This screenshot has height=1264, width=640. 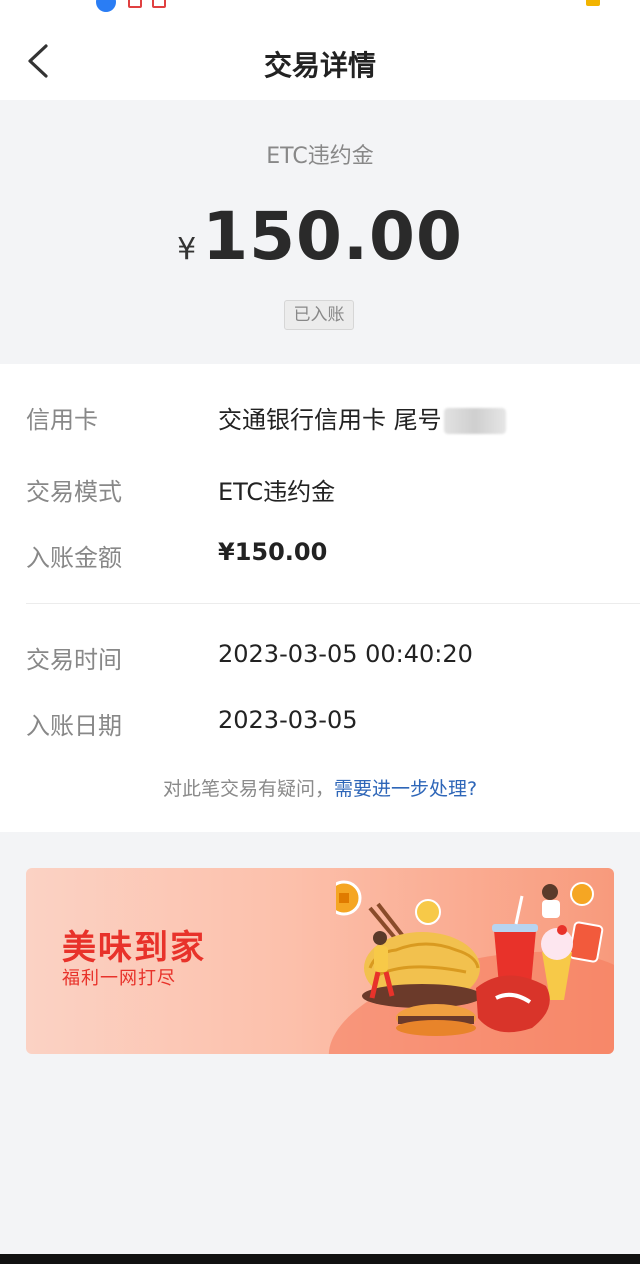 I want to click on banner-title: 美味到家, so click(x=134, y=948).